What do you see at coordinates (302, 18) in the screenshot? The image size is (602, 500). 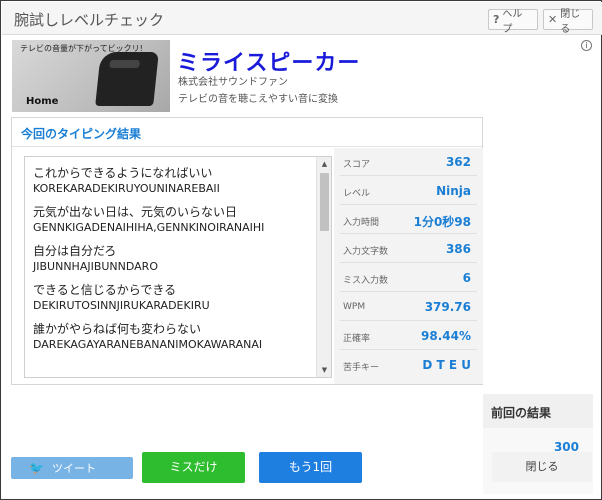 I see `dialog-header: 腕試しレベルチェック ? ヘルプ ✕ 閉じる` at bounding box center [302, 18].